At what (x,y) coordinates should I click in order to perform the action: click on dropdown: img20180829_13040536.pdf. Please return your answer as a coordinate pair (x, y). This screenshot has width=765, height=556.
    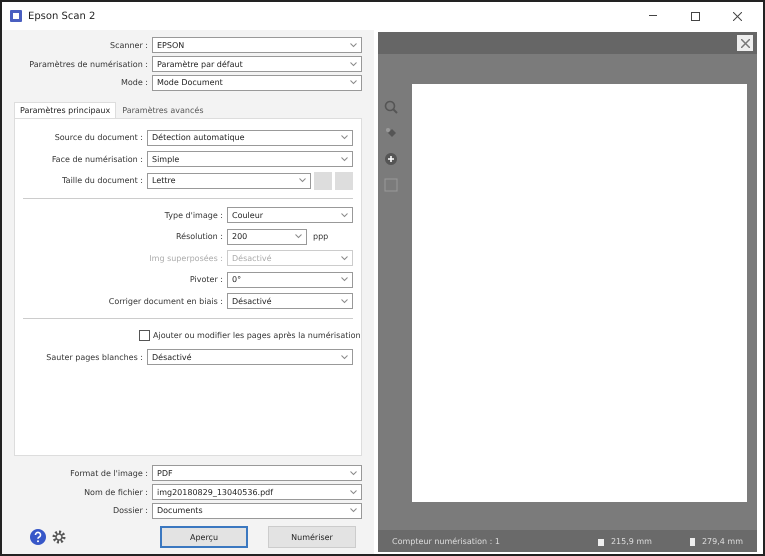
    Looking at the image, I should click on (257, 492).